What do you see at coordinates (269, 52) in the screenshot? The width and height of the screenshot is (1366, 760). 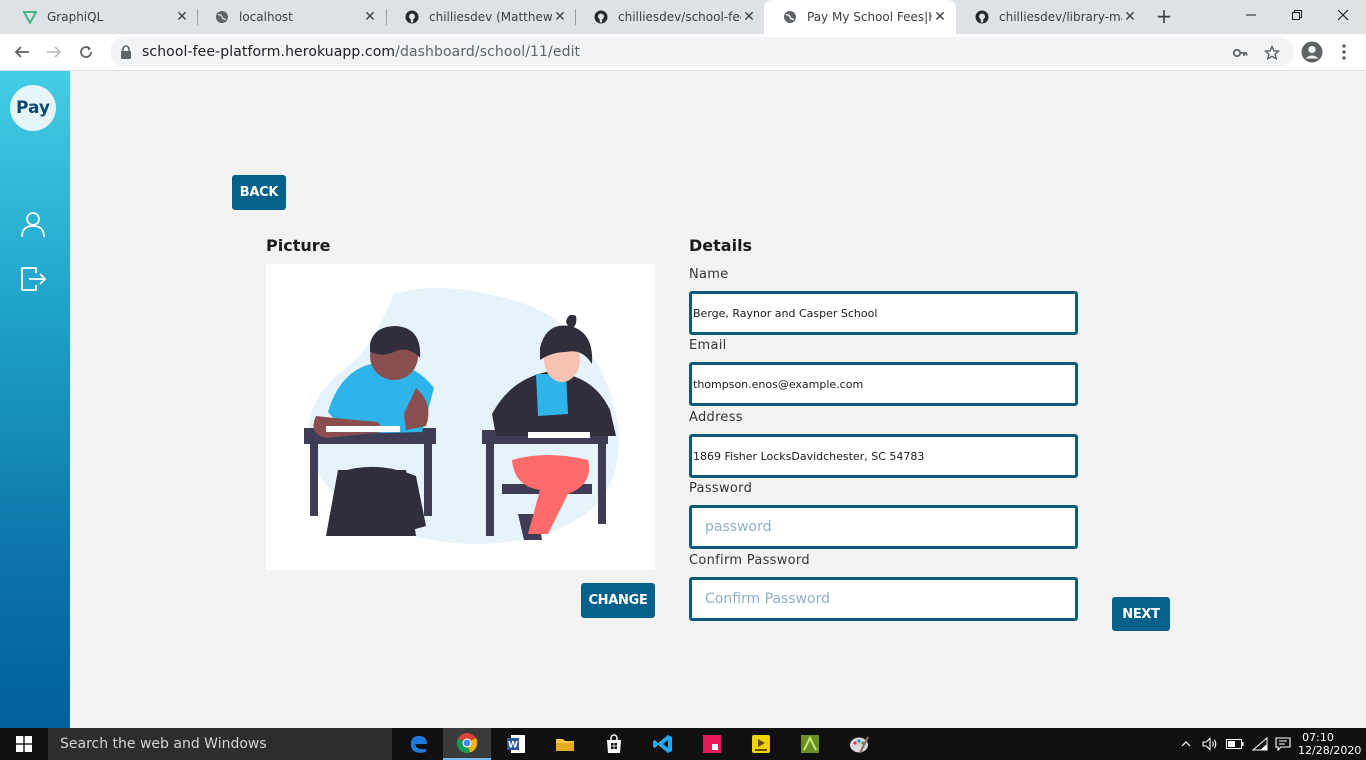 I see `url-host: school-fee-platform.herokuapp.com` at bounding box center [269, 52].